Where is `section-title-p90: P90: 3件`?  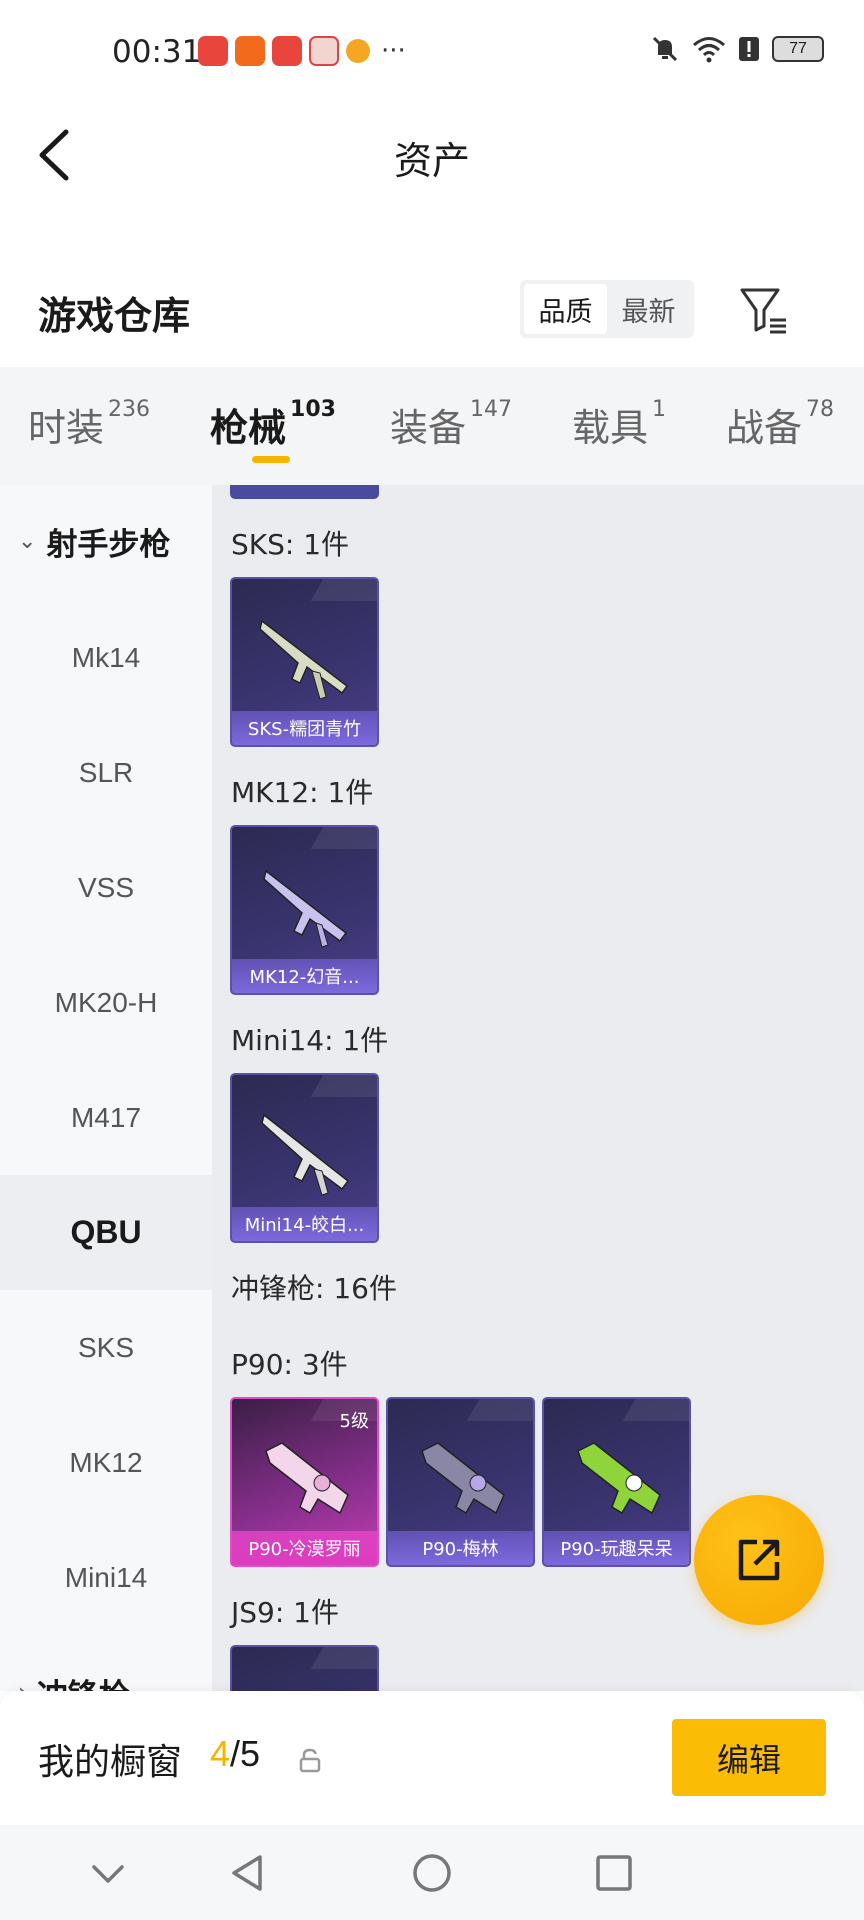
section-title-p90: P90: 3件 is located at coordinates (289, 1364).